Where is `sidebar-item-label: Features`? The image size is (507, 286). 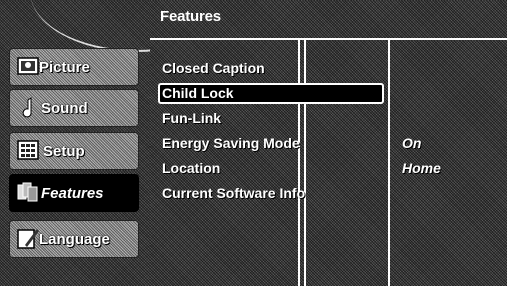
sidebar-item-label: Features is located at coordinates (72, 193).